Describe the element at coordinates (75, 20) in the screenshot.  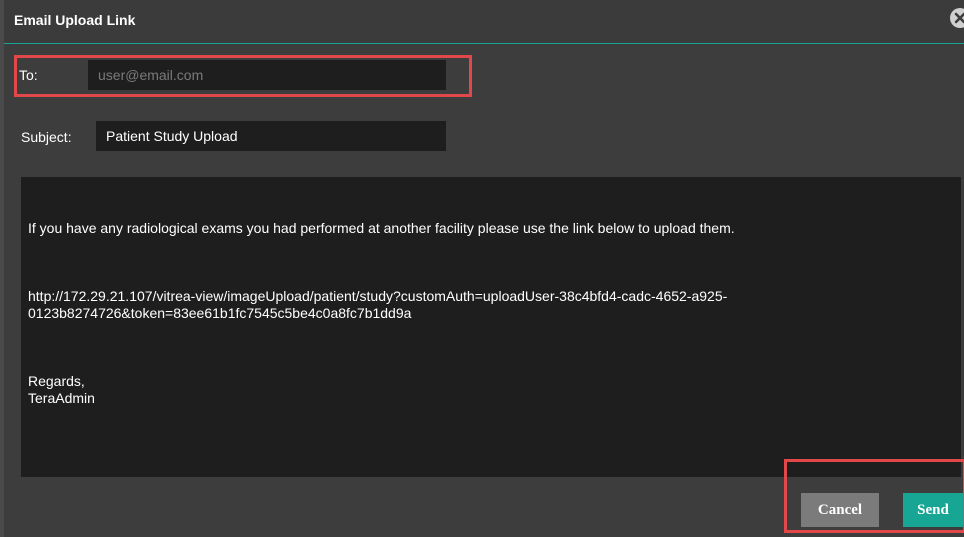
I see `dialog-title: Email Upload Link` at that location.